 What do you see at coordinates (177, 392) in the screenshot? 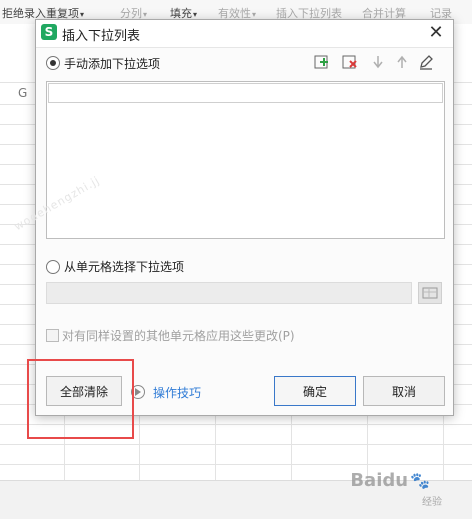
I see `tips-link: 操作技巧` at bounding box center [177, 392].